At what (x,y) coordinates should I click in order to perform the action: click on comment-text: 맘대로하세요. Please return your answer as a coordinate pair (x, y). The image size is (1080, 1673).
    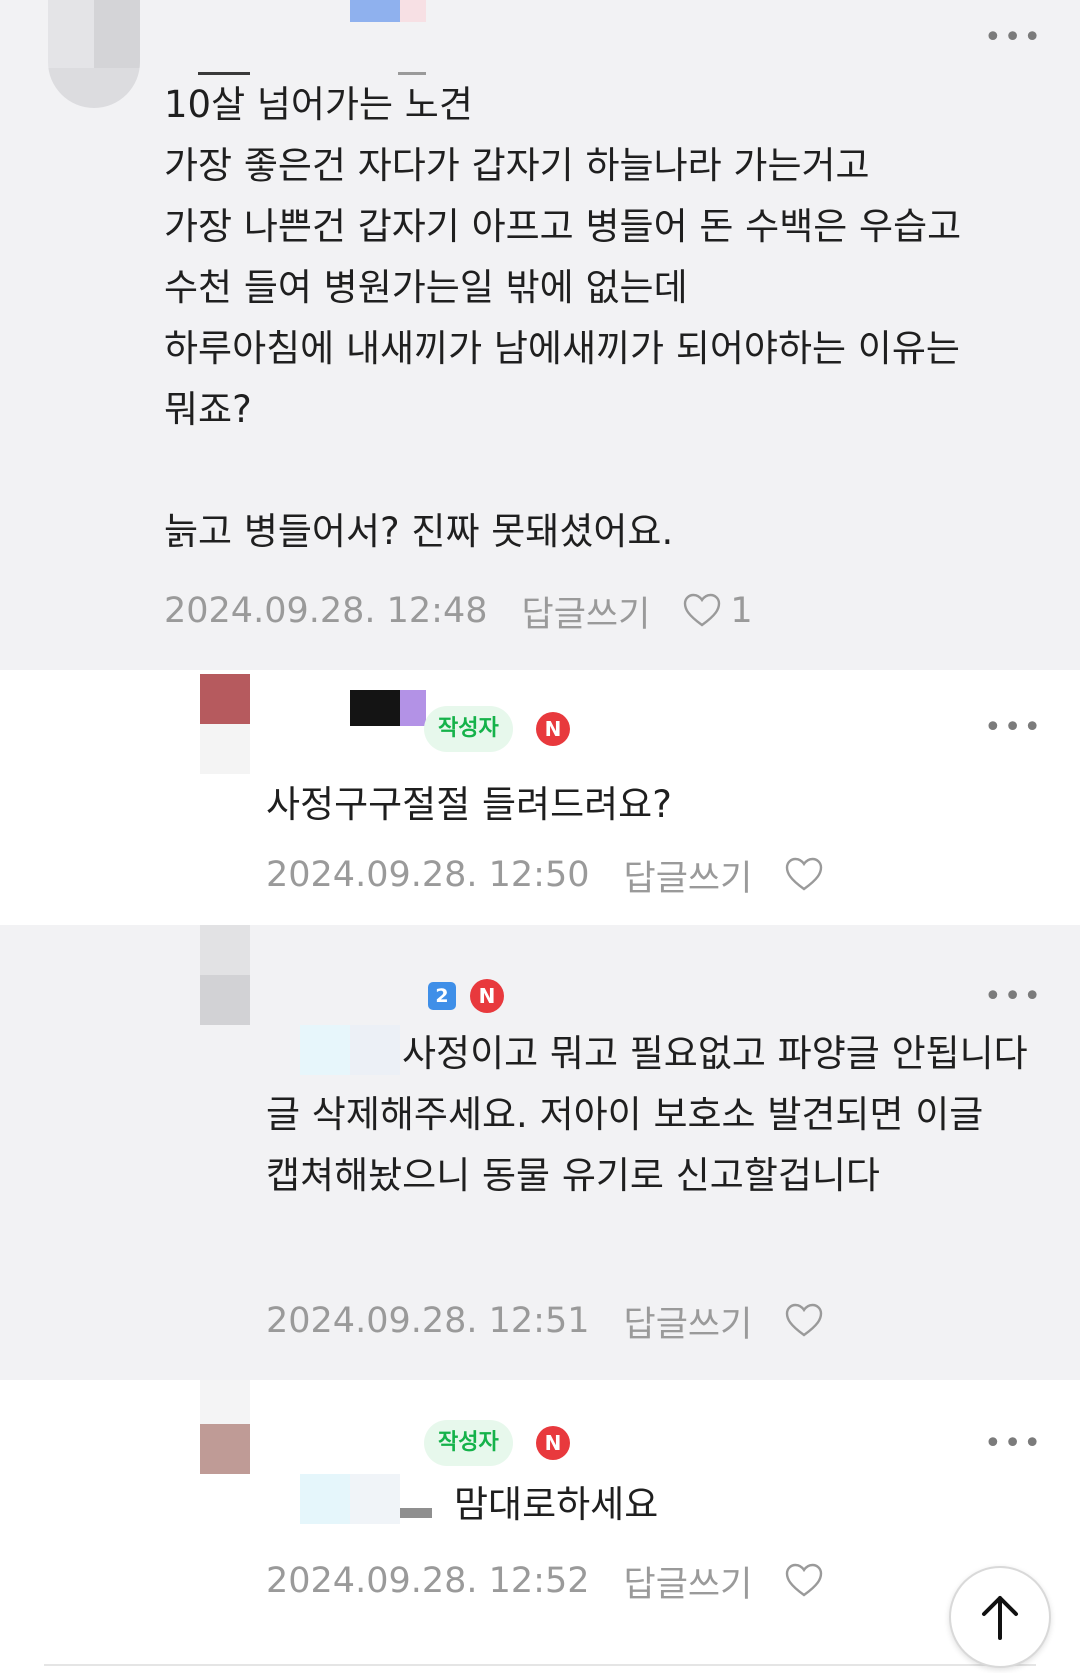
    Looking at the image, I should click on (556, 1504).